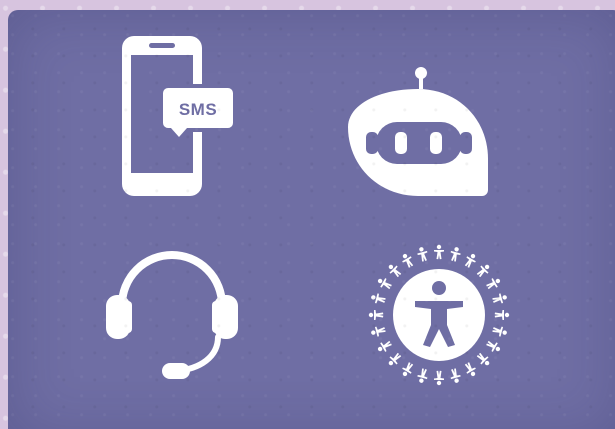 Image resolution: width=615 pixels, height=429 pixels. I want to click on chatbot-icon, so click(420, 135).